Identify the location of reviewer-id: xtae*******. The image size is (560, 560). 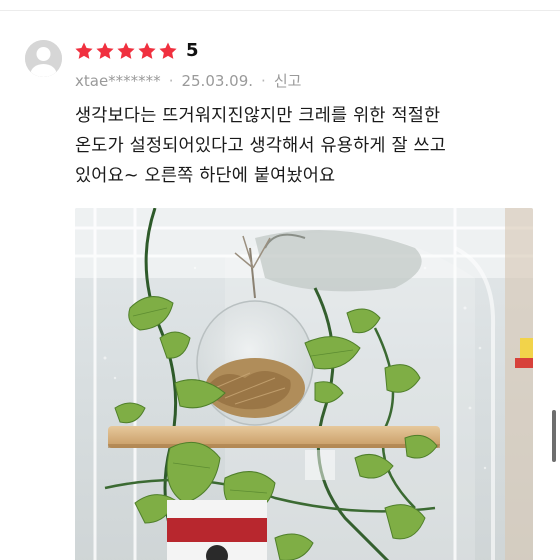
(118, 80).